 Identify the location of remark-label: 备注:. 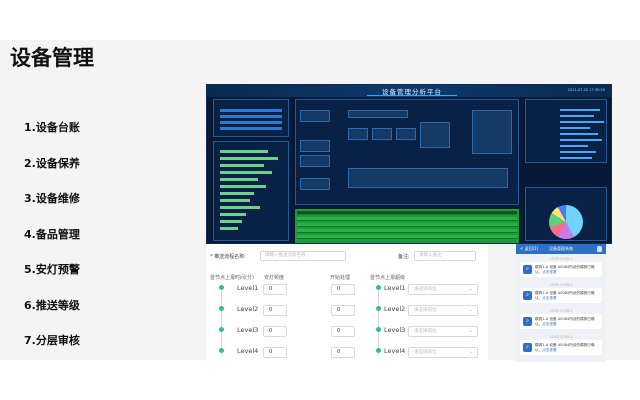
(404, 257).